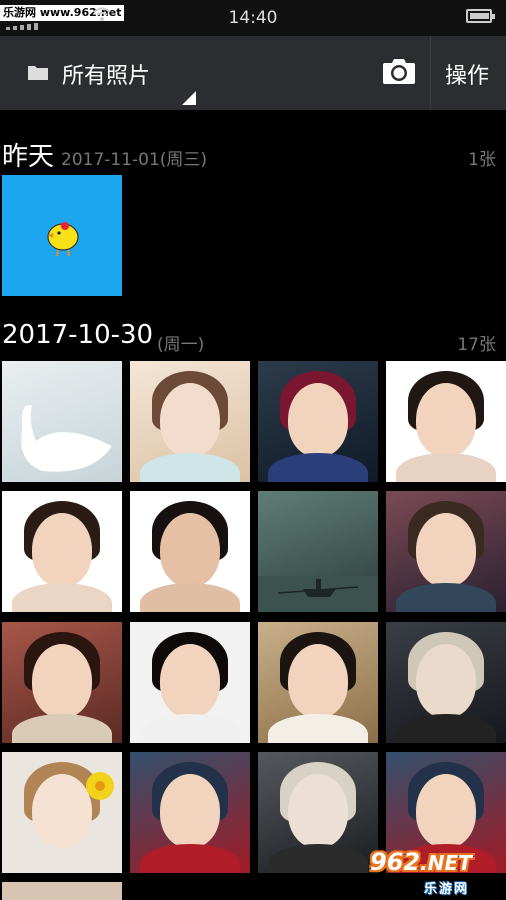  Describe the element at coordinates (253, 338) in the screenshot. I see `section-header: 2017-10-30 (周一) 17张` at that location.